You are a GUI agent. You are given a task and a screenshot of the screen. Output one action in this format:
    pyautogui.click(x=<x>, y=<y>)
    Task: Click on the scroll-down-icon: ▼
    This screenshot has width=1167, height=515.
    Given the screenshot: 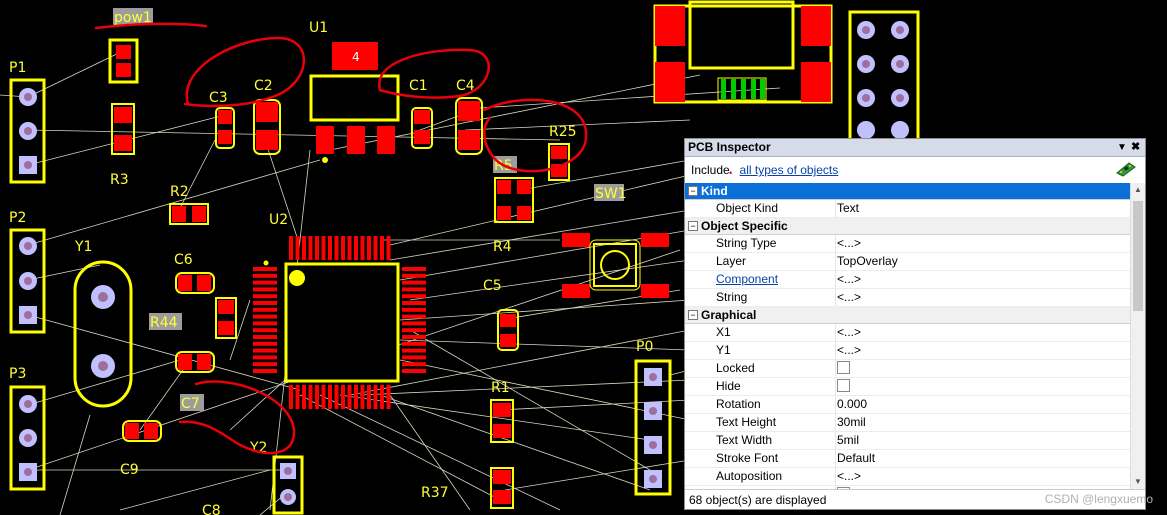 What is the action you would take?
    pyautogui.click(x=1138, y=482)
    